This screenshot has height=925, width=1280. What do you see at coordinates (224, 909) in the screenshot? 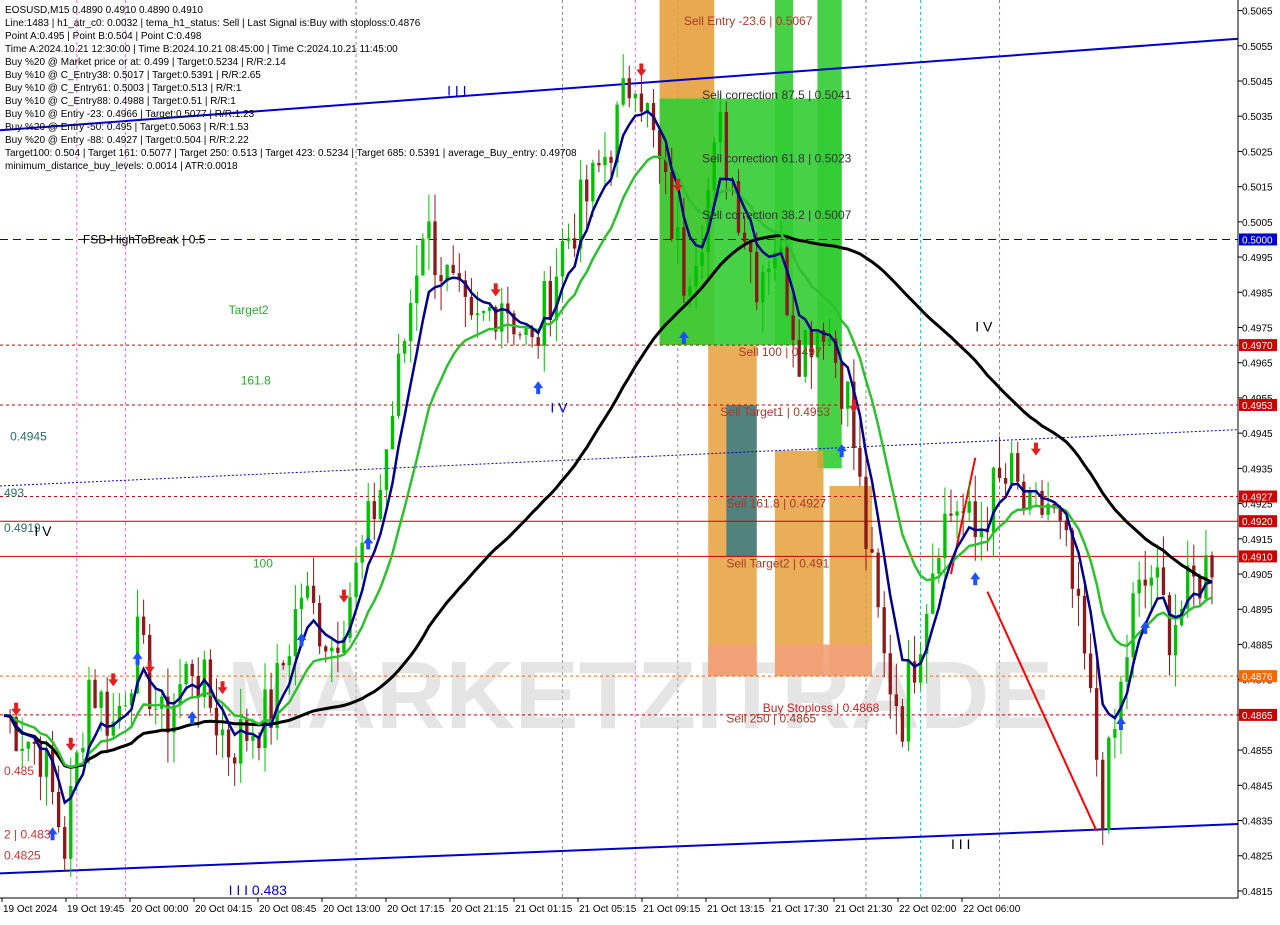
I see `time-tick-label: 20 Oct 04:15` at bounding box center [224, 909].